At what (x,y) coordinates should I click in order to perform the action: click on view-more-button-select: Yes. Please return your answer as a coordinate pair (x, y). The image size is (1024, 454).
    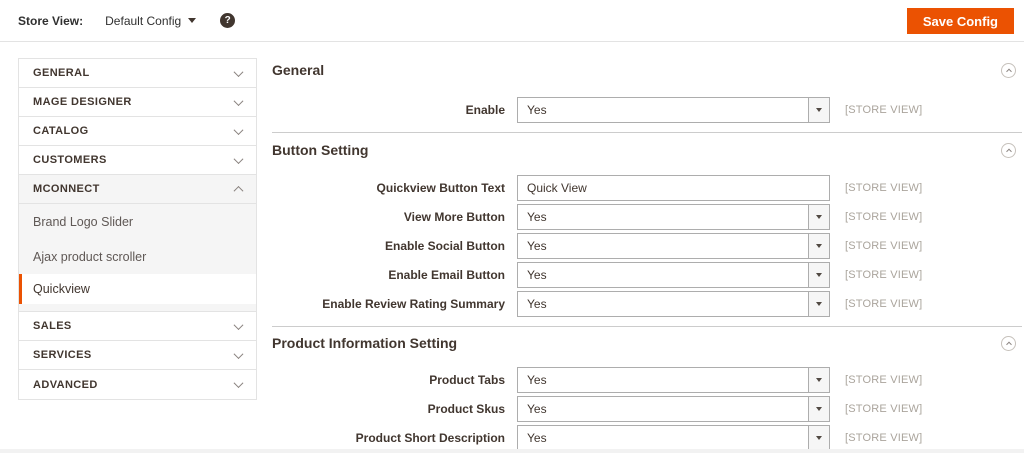
    Looking at the image, I should click on (673, 217).